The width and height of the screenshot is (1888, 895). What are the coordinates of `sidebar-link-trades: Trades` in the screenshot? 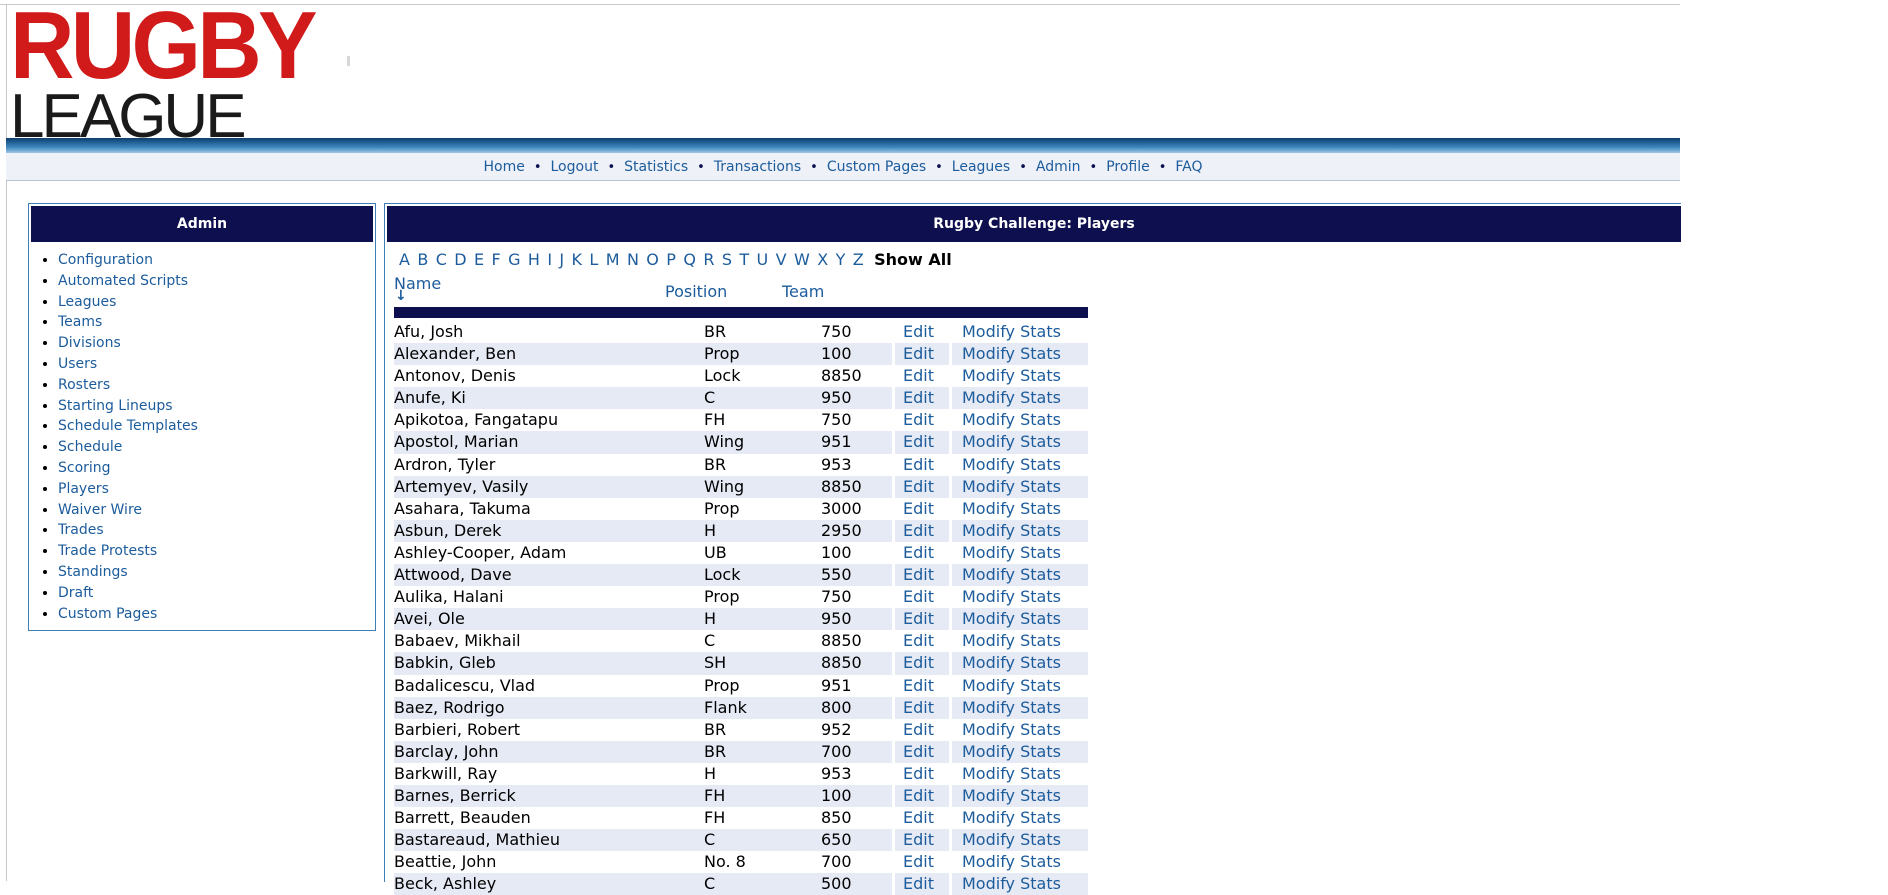 It's located at (81, 530).